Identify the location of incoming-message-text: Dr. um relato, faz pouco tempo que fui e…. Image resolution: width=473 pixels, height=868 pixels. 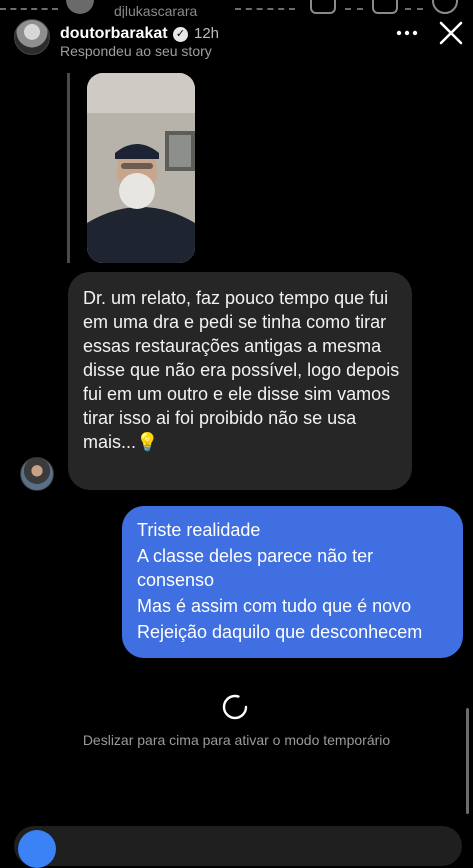
(241, 370).